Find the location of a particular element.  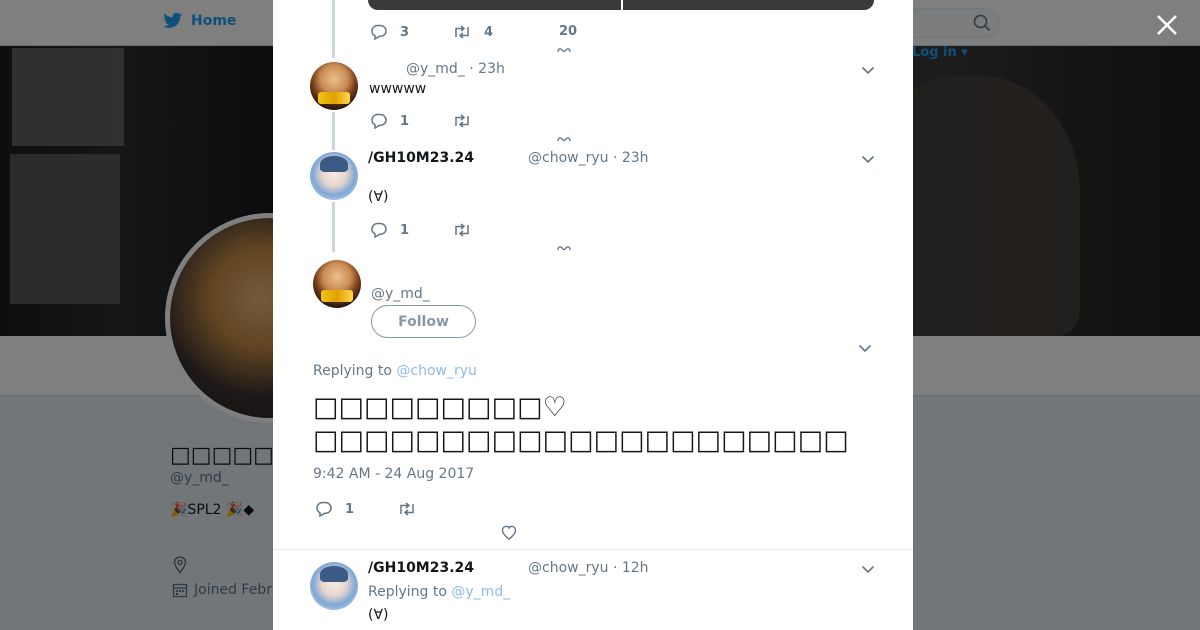

like-count: 20 is located at coordinates (568, 31).